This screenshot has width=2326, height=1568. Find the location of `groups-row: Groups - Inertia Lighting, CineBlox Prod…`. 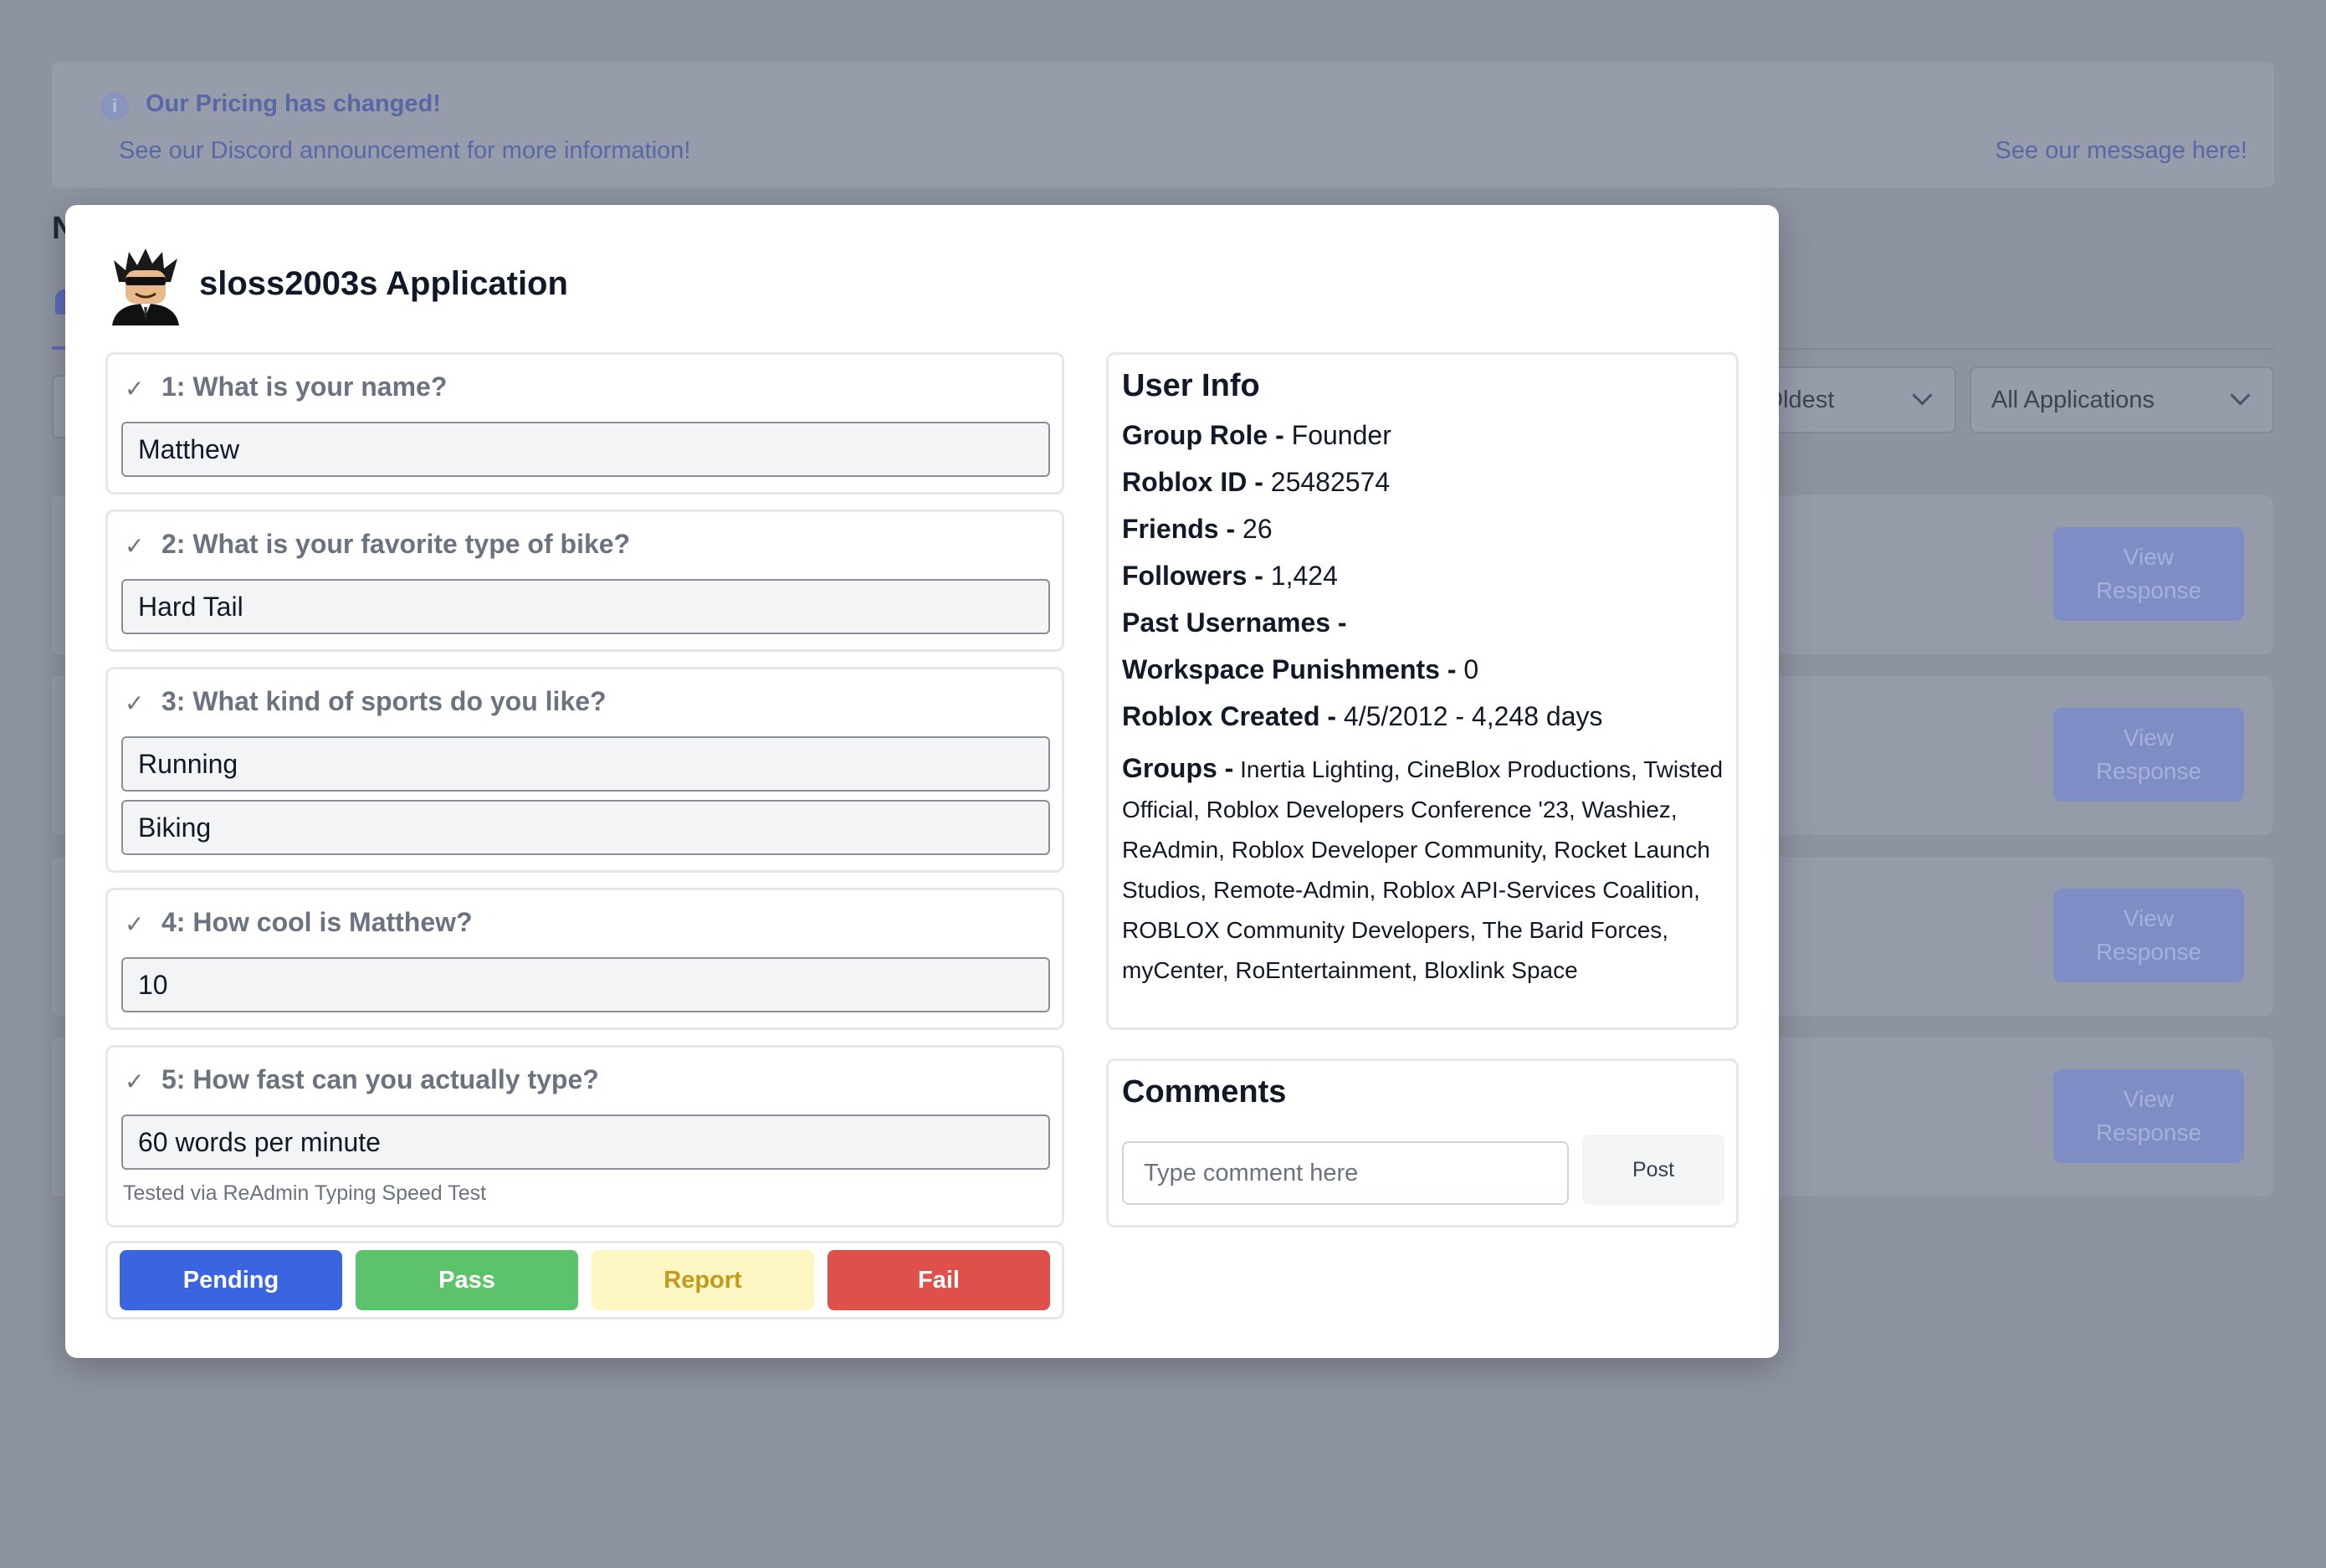

groups-row: Groups - Inertia Lighting, CineBlox Prod… is located at coordinates (1423, 870).